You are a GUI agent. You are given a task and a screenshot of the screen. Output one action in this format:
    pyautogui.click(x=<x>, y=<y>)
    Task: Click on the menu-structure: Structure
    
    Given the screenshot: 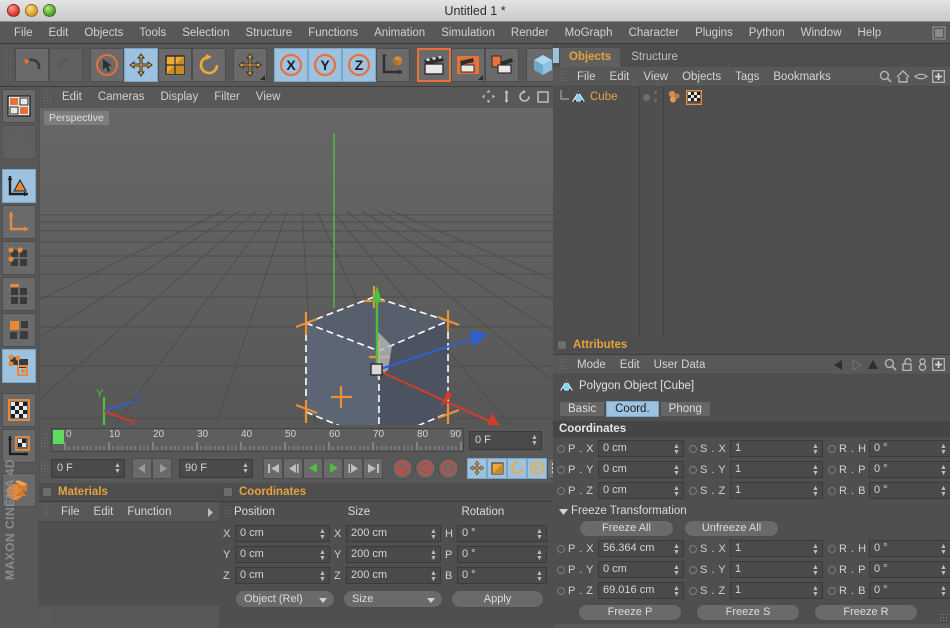 What is the action you would take?
    pyautogui.click(x=269, y=33)
    